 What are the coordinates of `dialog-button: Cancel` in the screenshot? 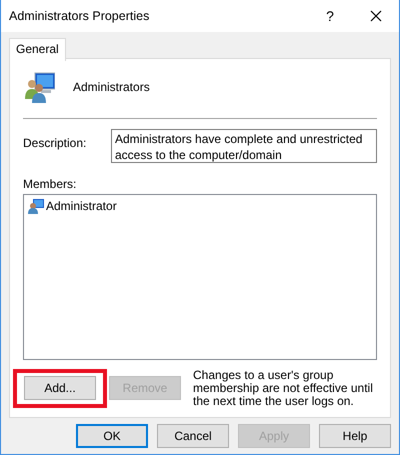 It's located at (193, 436).